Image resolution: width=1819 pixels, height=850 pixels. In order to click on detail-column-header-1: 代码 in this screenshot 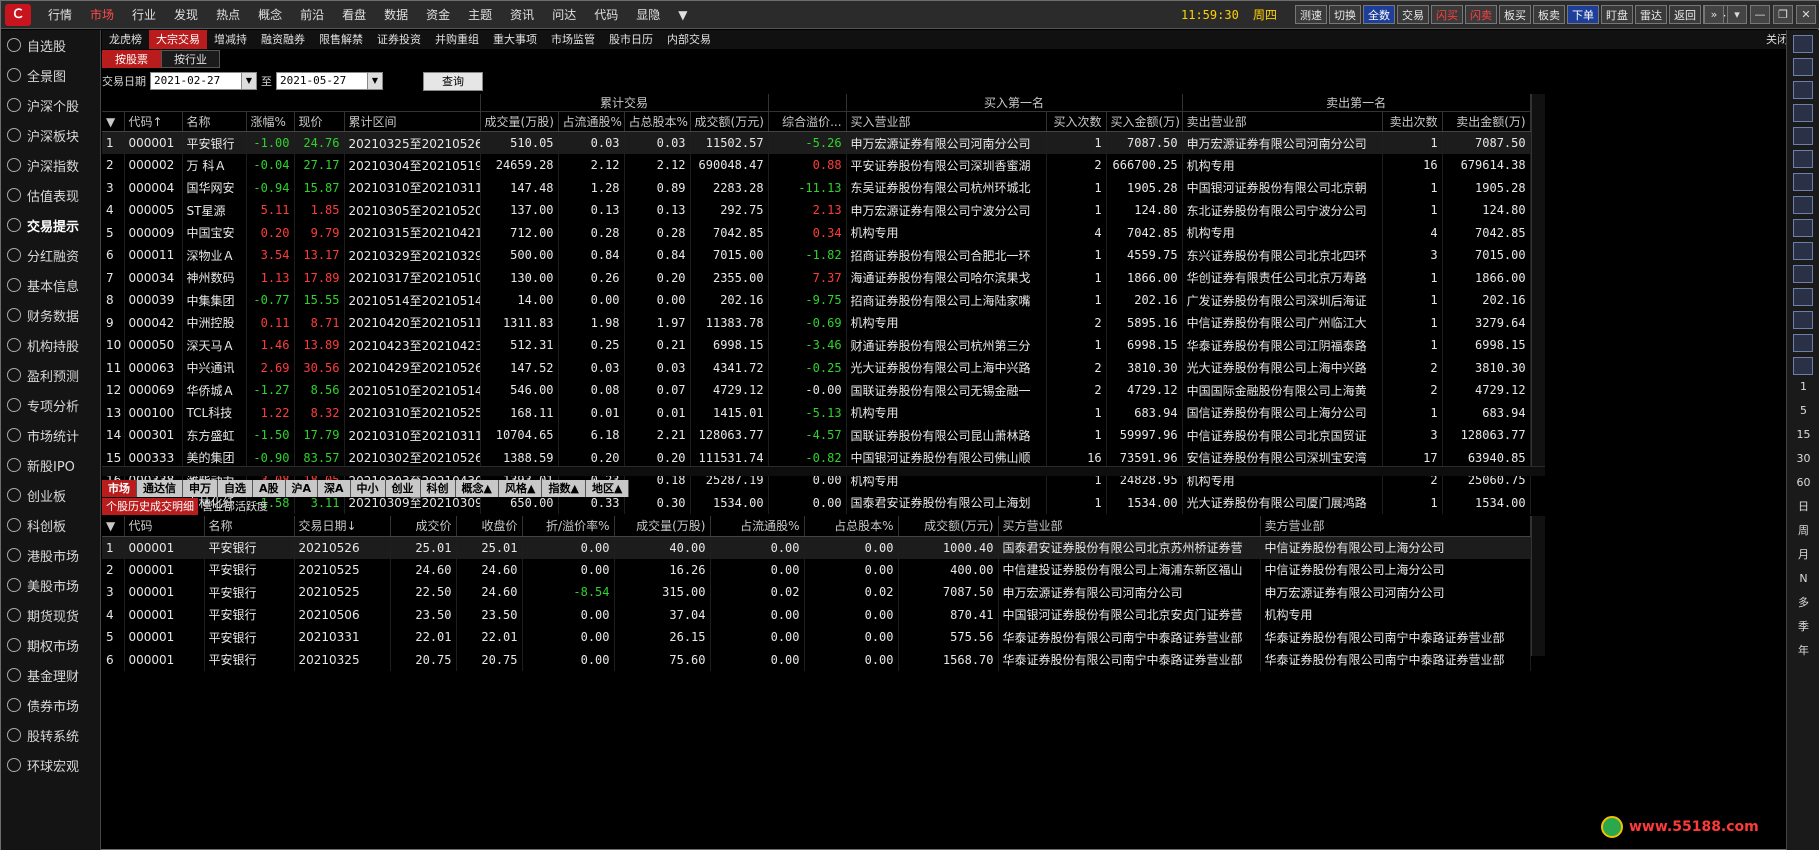, I will do `click(164, 526)`.